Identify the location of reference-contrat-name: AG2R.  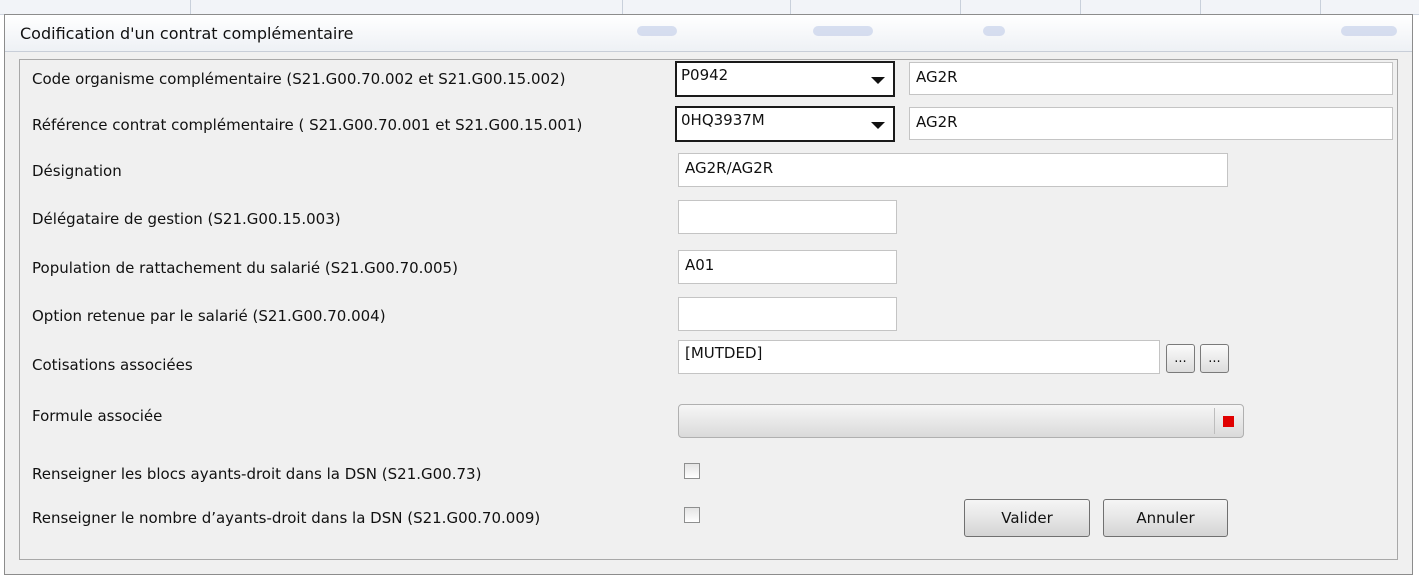
(937, 122).